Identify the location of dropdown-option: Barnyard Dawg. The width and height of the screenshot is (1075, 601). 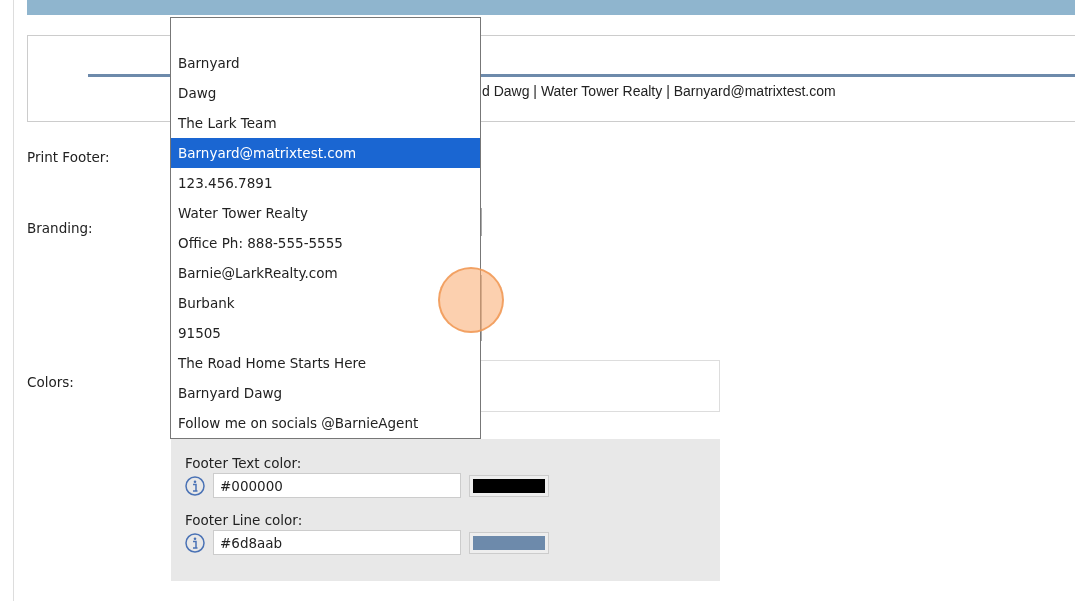
(325, 393).